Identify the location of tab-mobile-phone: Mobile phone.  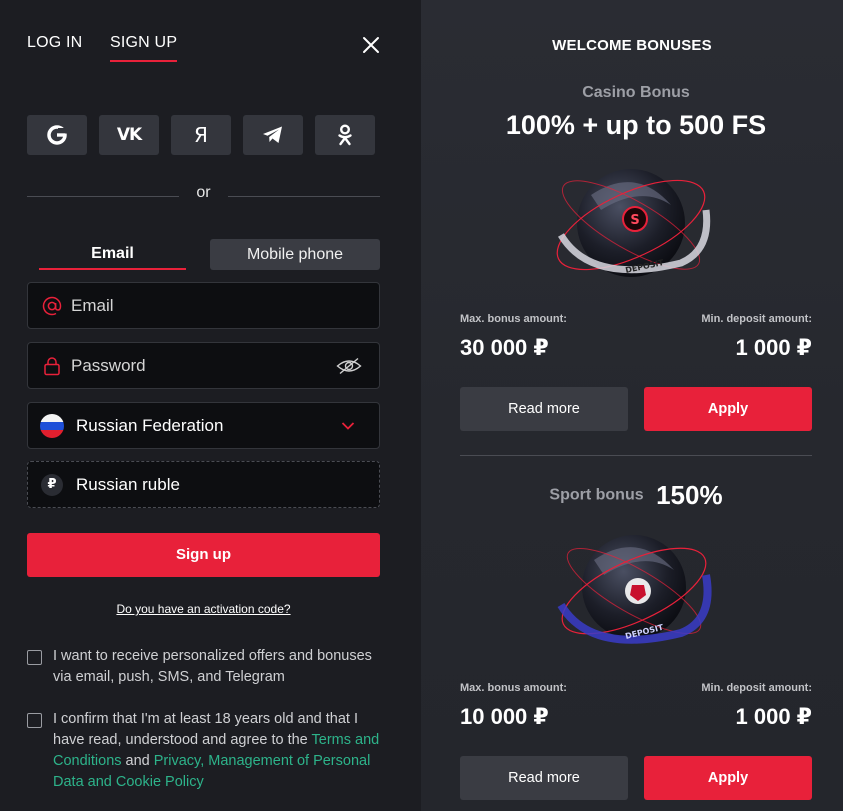
(295, 254).